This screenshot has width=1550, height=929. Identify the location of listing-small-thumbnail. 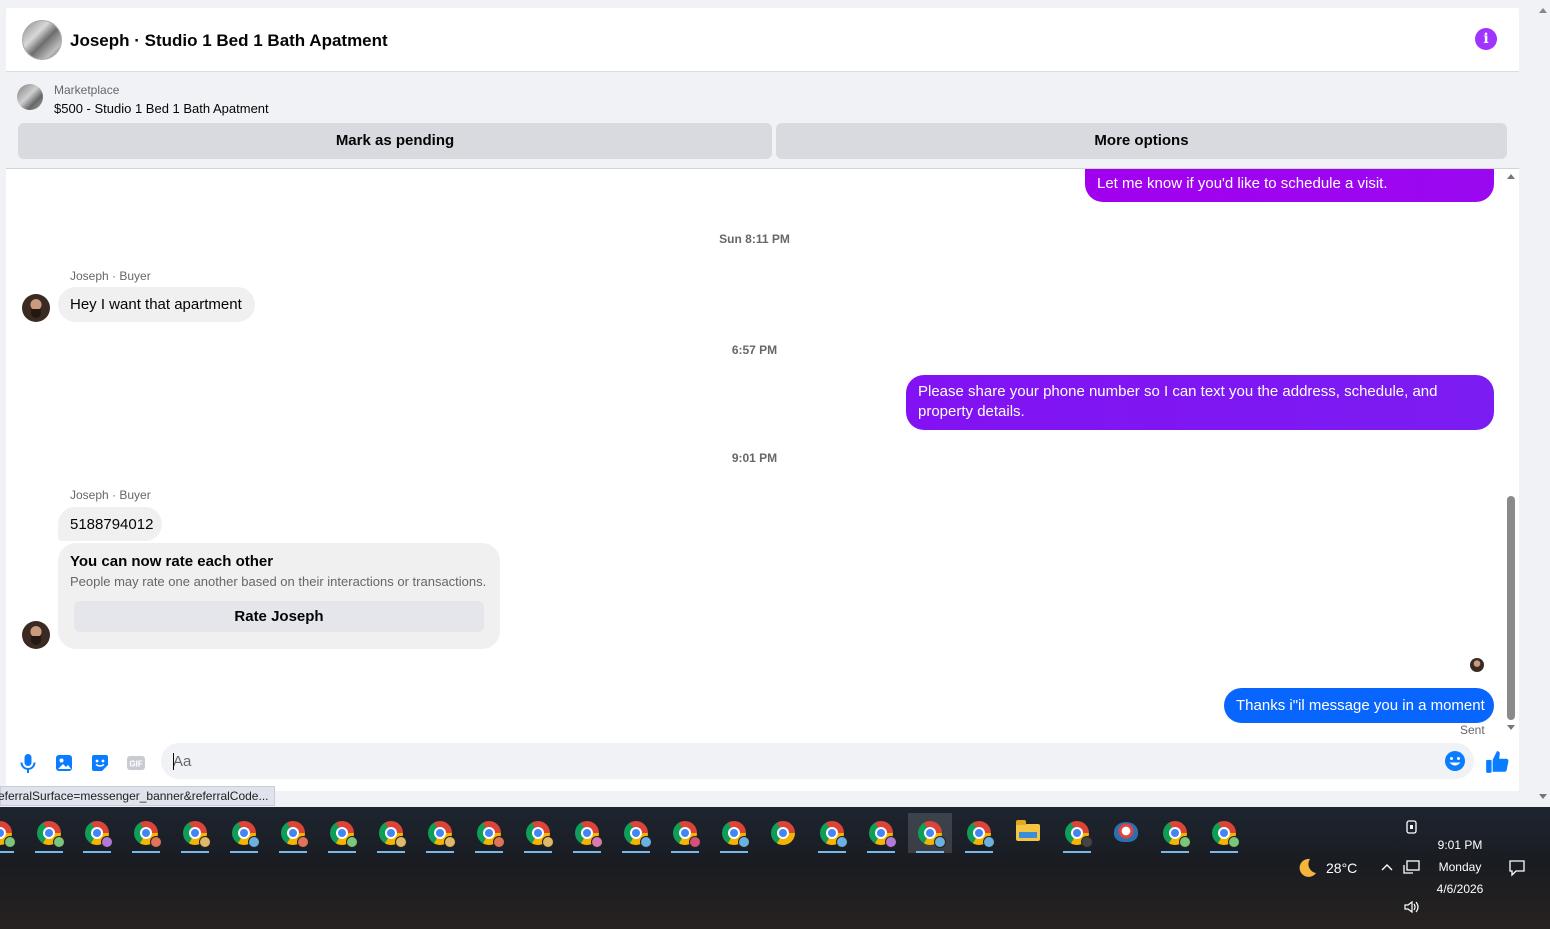
(30, 97).